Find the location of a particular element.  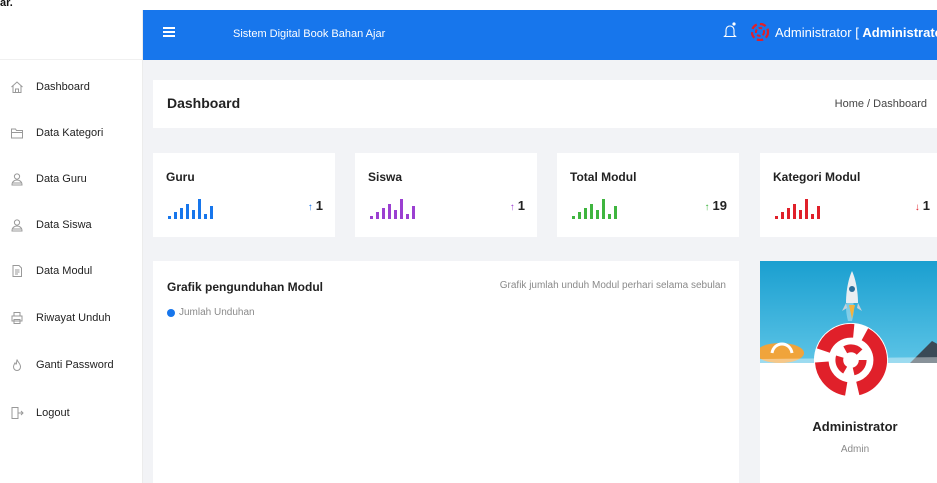

menu-toggle-icon is located at coordinates (169, 32).